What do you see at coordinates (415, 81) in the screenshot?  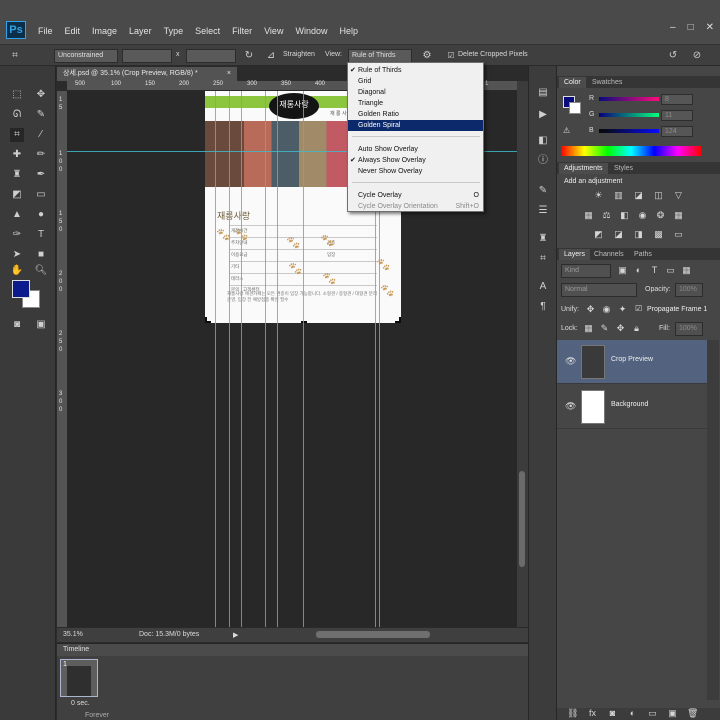 I see `menu-item-grid: Grid` at bounding box center [415, 81].